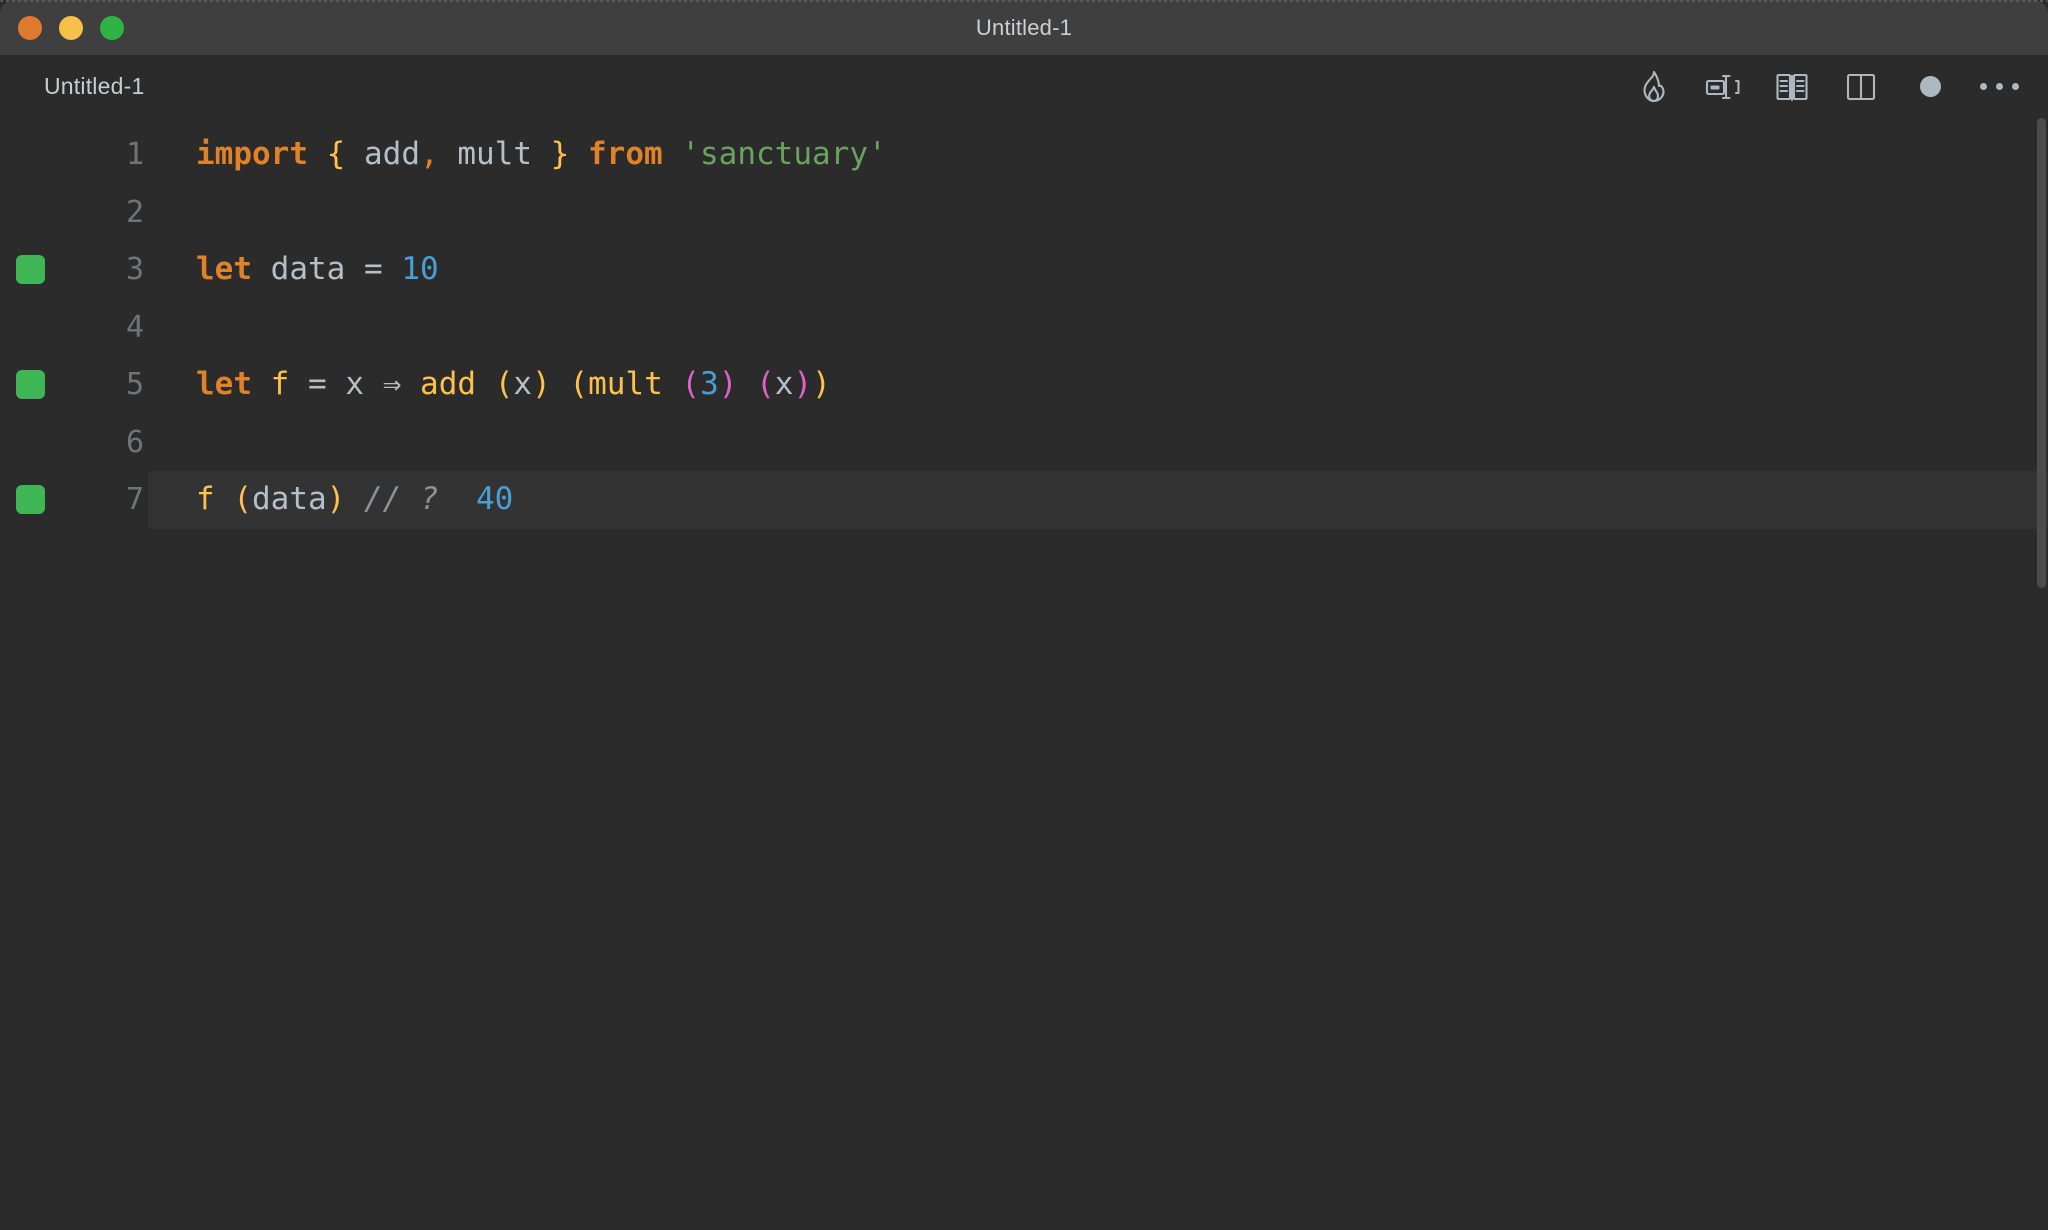 The height and width of the screenshot is (1230, 2048). I want to click on line-number: 1, so click(134, 154).